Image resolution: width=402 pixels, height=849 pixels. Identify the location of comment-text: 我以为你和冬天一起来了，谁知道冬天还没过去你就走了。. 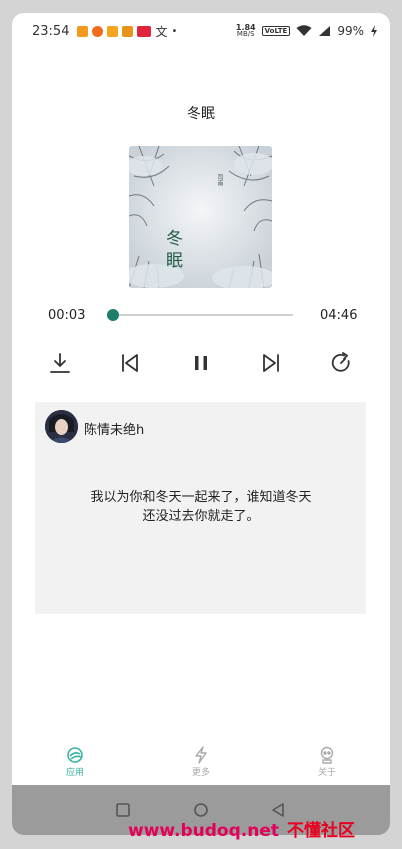
(201, 507).